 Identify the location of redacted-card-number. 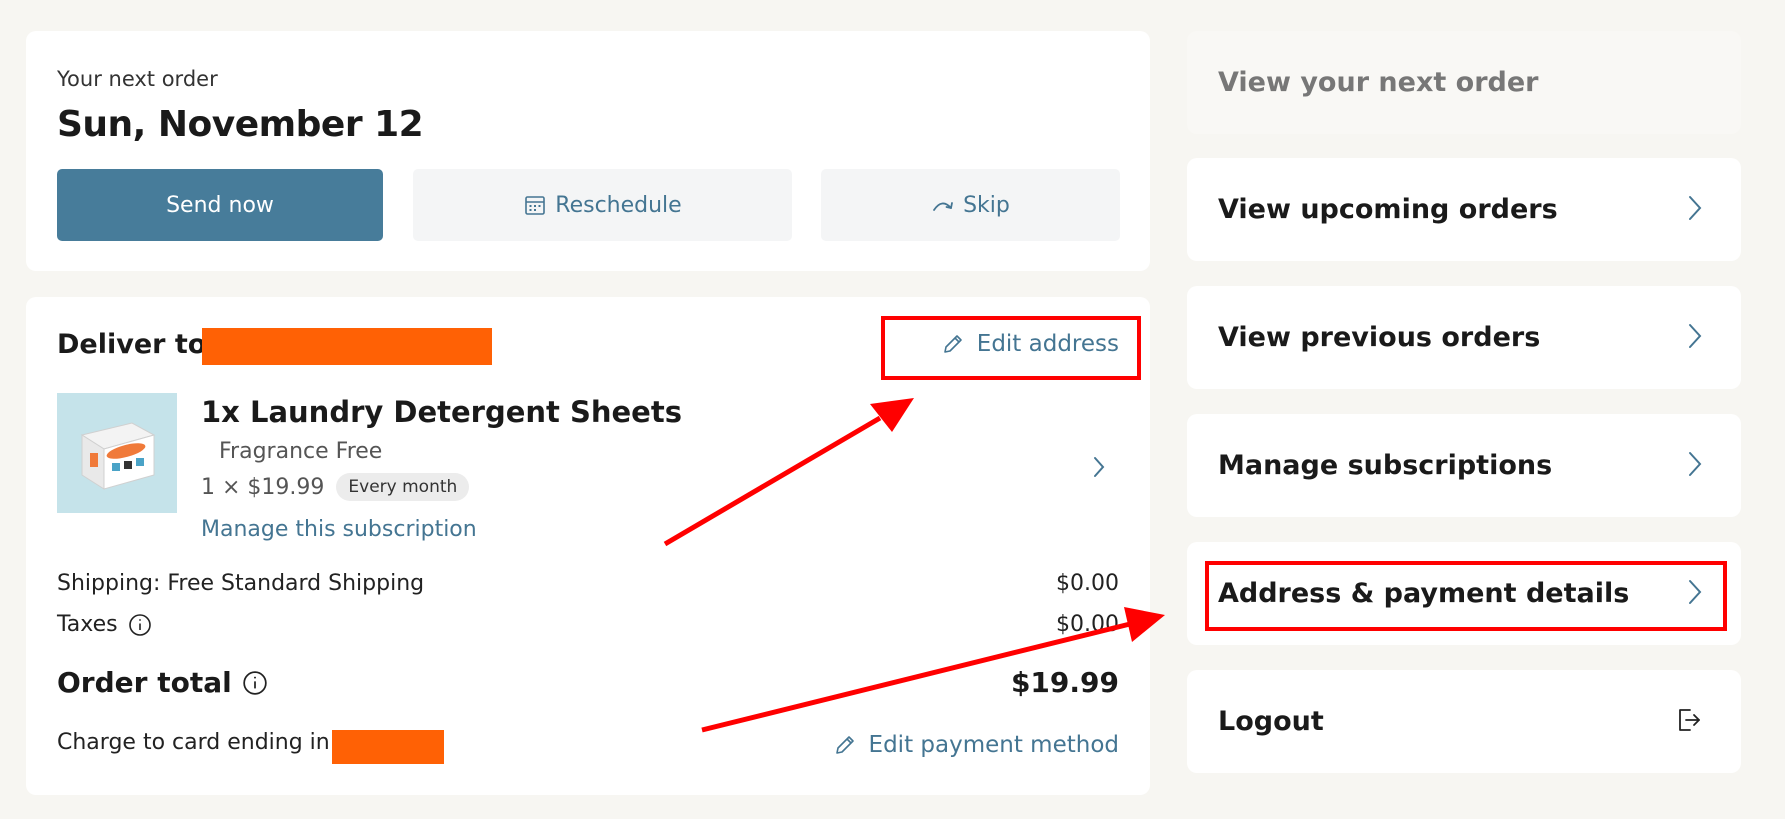
(388, 747).